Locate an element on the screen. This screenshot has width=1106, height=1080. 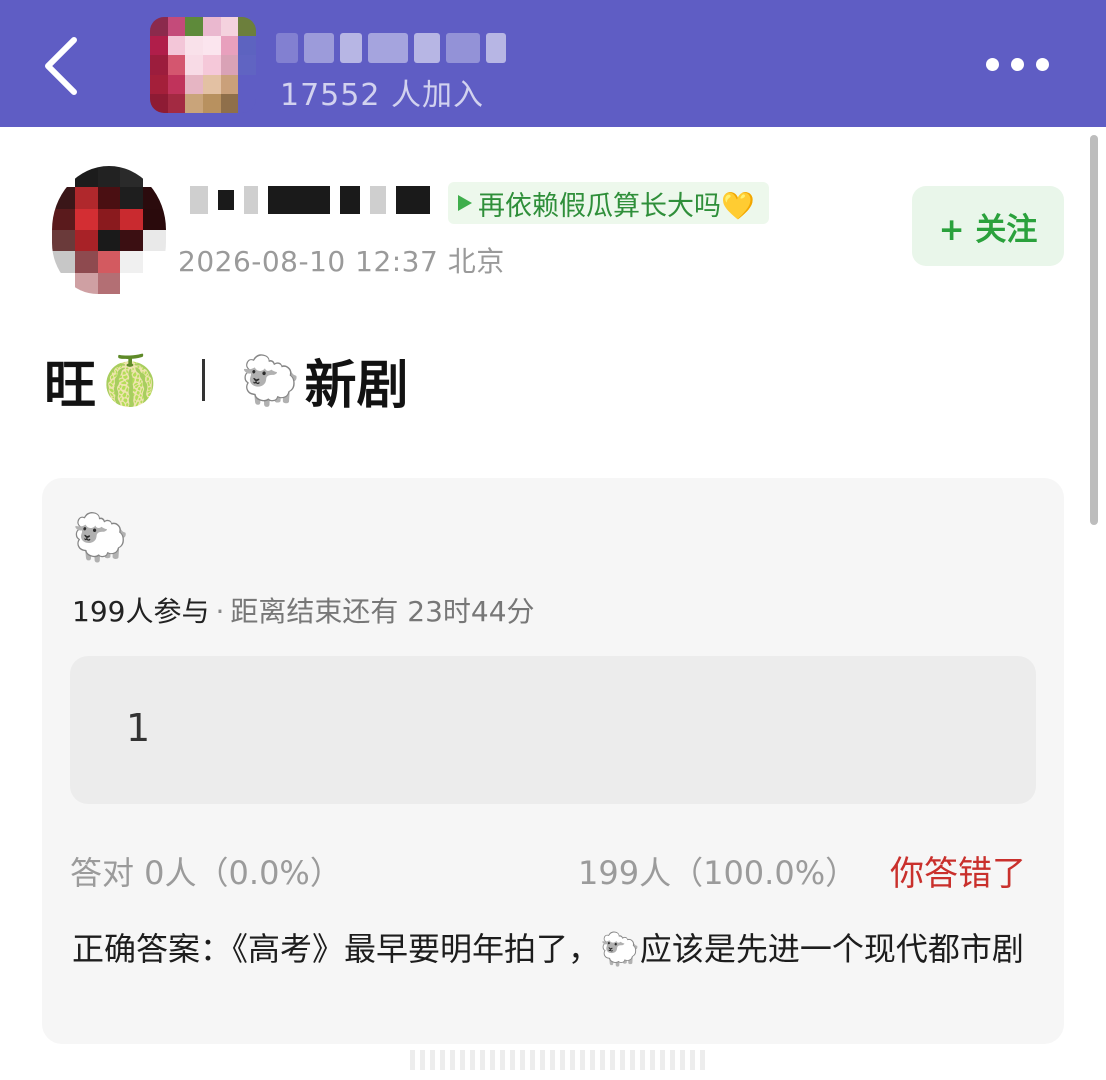
author-name-redacted is located at coordinates (310, 200).